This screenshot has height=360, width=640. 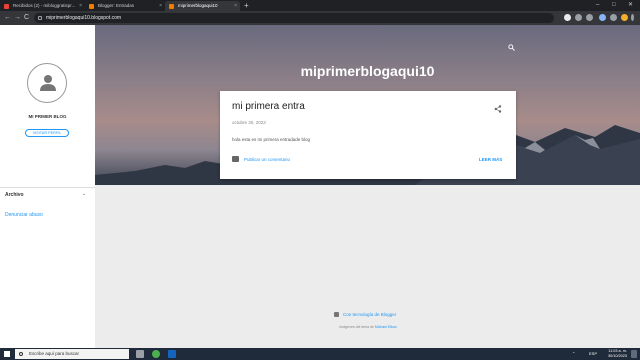 I want to click on bookmark-star-icon, so click(x=589, y=17).